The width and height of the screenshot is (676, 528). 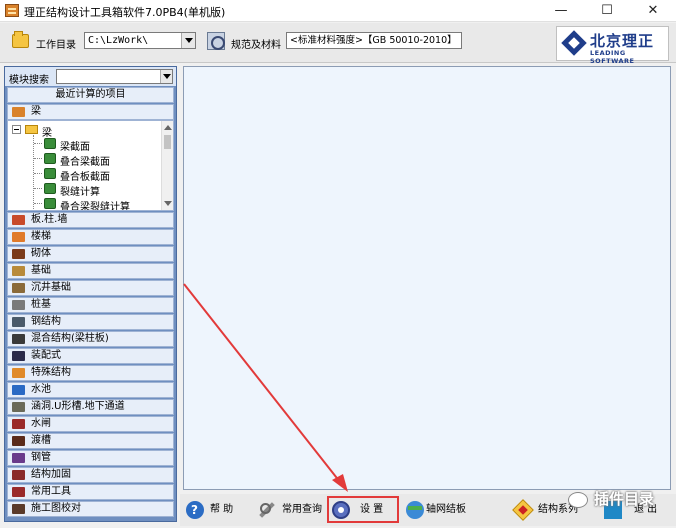 I want to click on category-label: 钢结构, so click(x=46, y=321).